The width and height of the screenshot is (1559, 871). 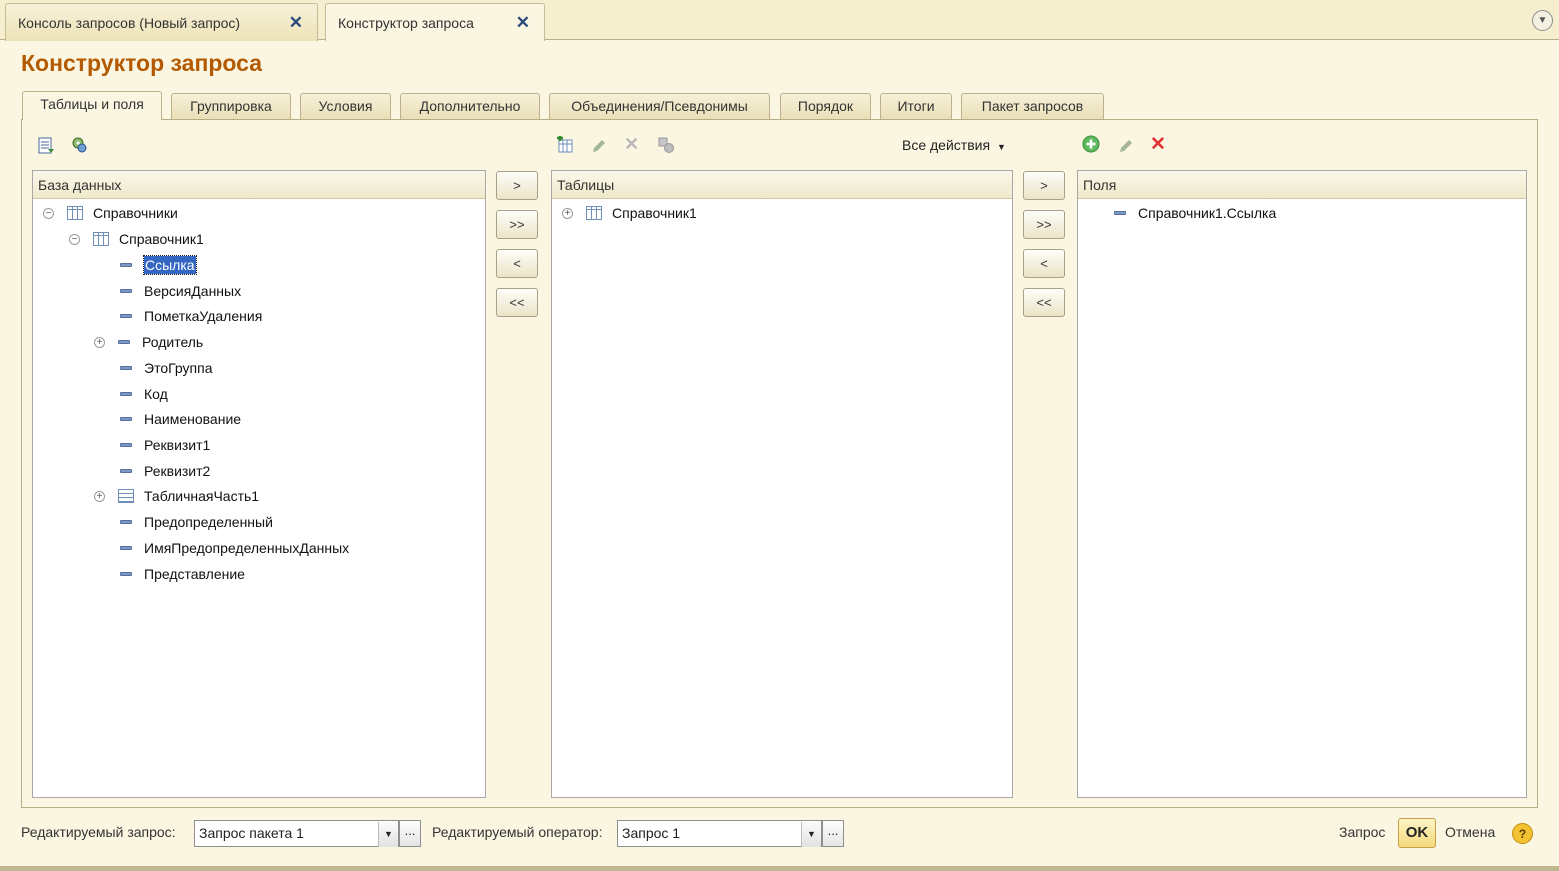 What do you see at coordinates (202, 496) in the screenshot?
I see `tree-item-label: ТабличнаяЧасть1` at bounding box center [202, 496].